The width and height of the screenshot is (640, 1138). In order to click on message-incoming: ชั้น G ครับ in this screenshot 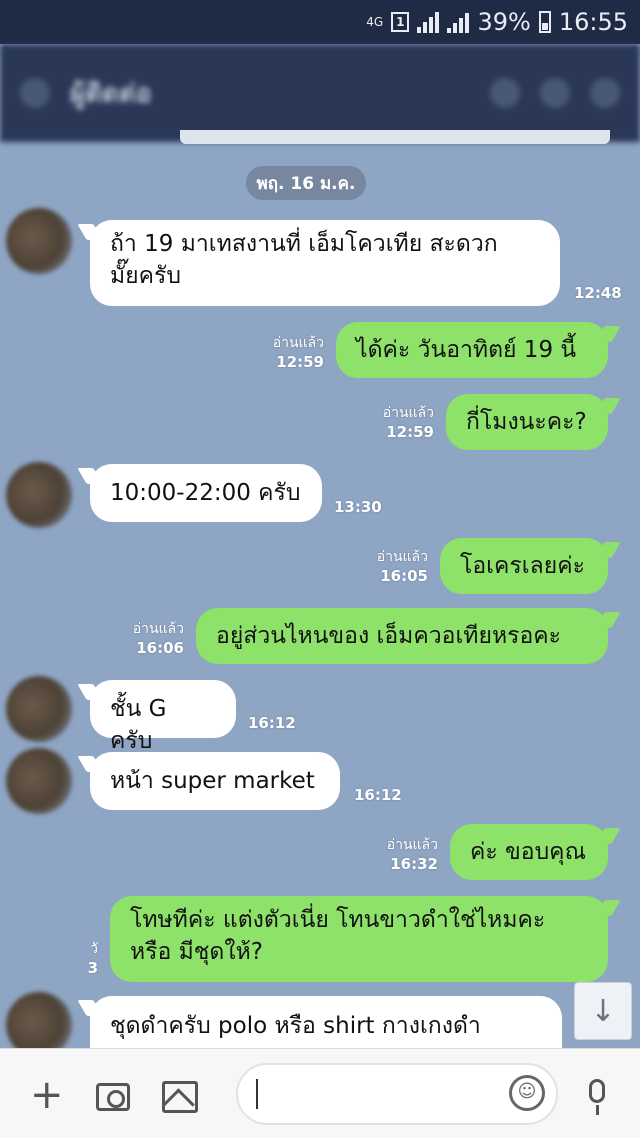, I will do `click(163, 717)`.